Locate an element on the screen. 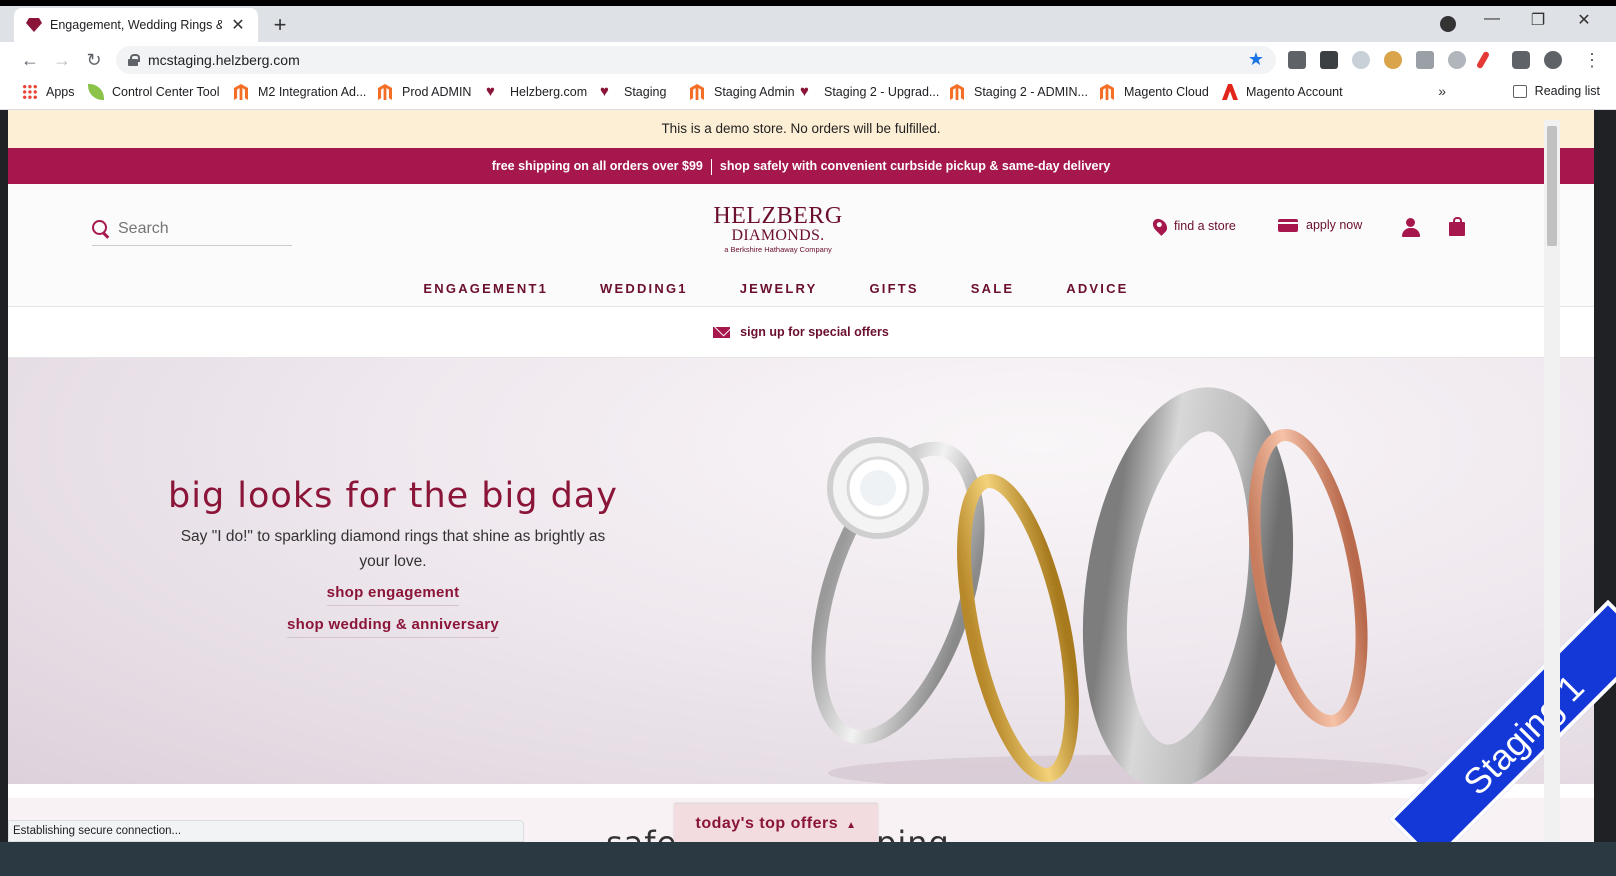  extension-dark-icon is located at coordinates (1329, 60).